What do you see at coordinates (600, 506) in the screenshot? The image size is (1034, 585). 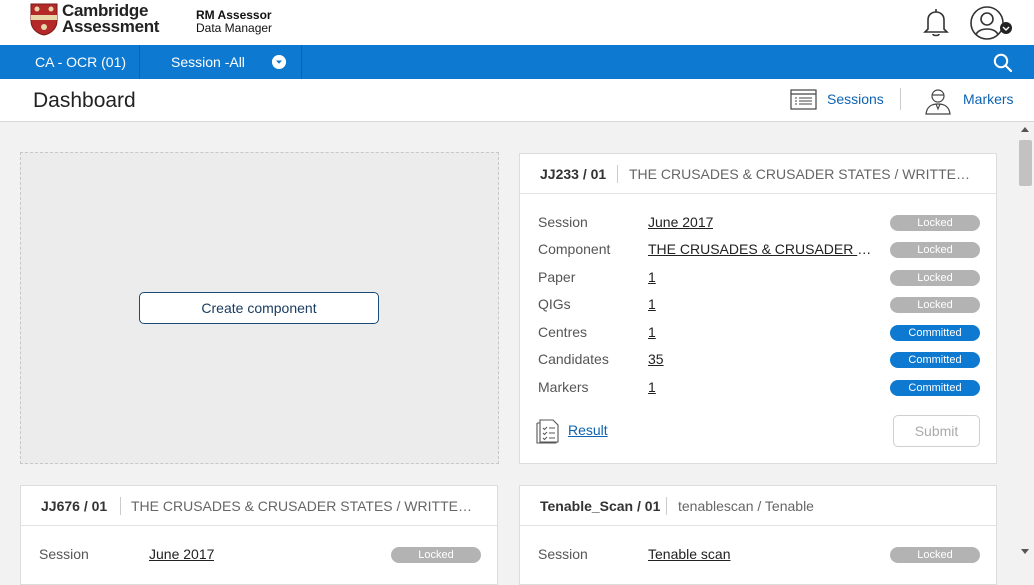 I see `component-code: Tenable_Scan / 01` at bounding box center [600, 506].